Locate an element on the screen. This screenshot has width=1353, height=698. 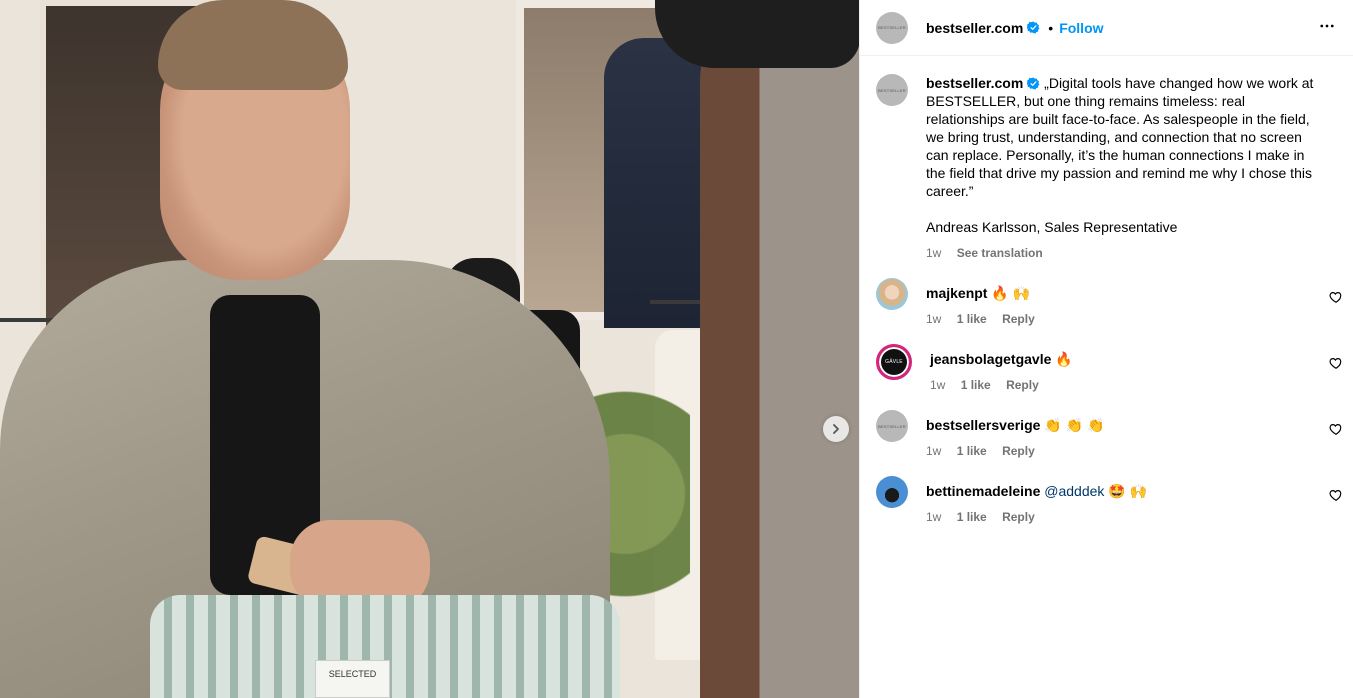
comment-text: 🔥 is located at coordinates (1064, 359).